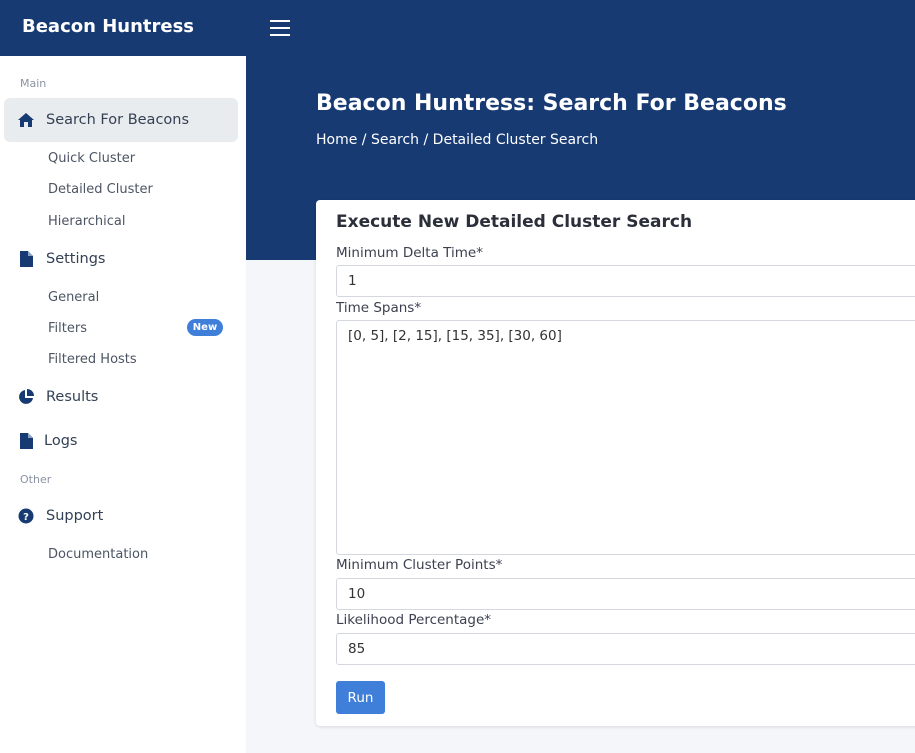  I want to click on sidebar-item-detailed-cluster: Detailed Cluster, so click(100, 189).